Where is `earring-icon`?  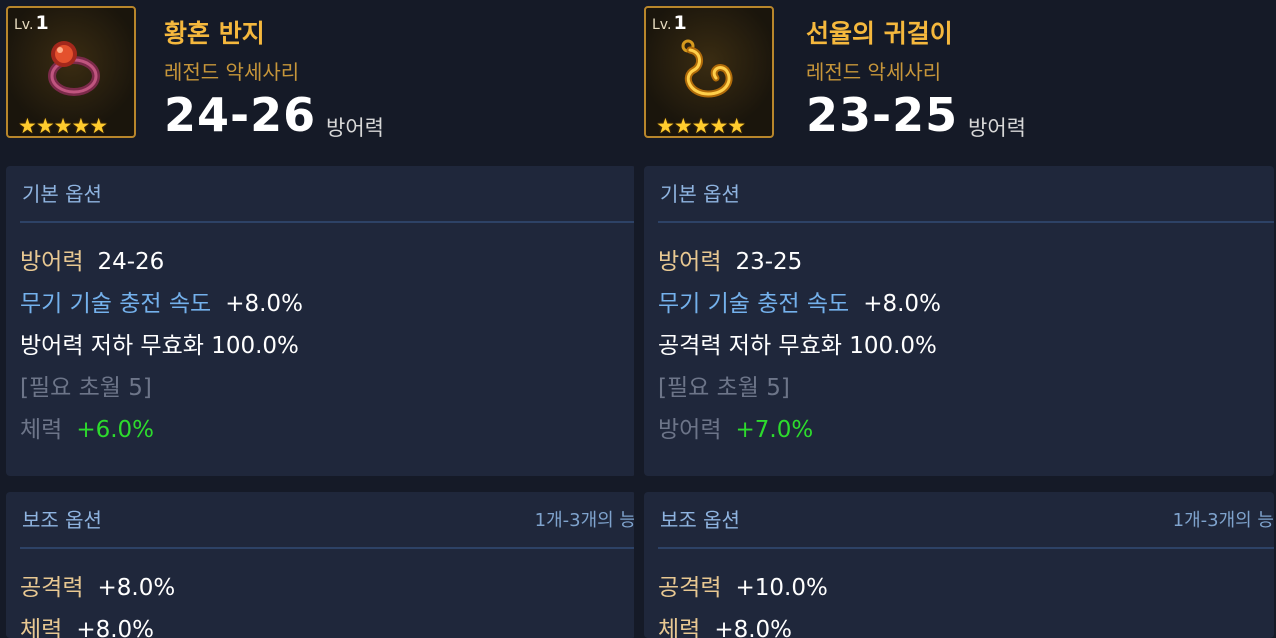
earring-icon is located at coordinates (707, 68).